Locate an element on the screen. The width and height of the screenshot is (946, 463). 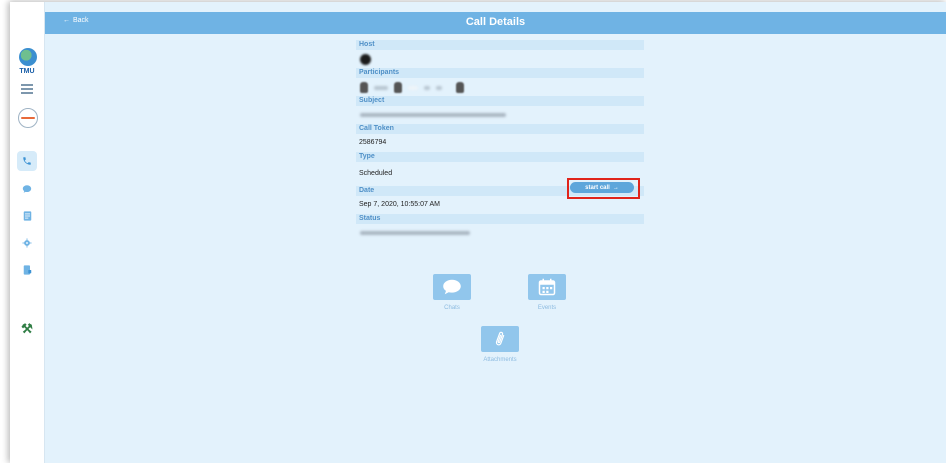
top-bar: ← Back Call Details is located at coordinates (495, 23).